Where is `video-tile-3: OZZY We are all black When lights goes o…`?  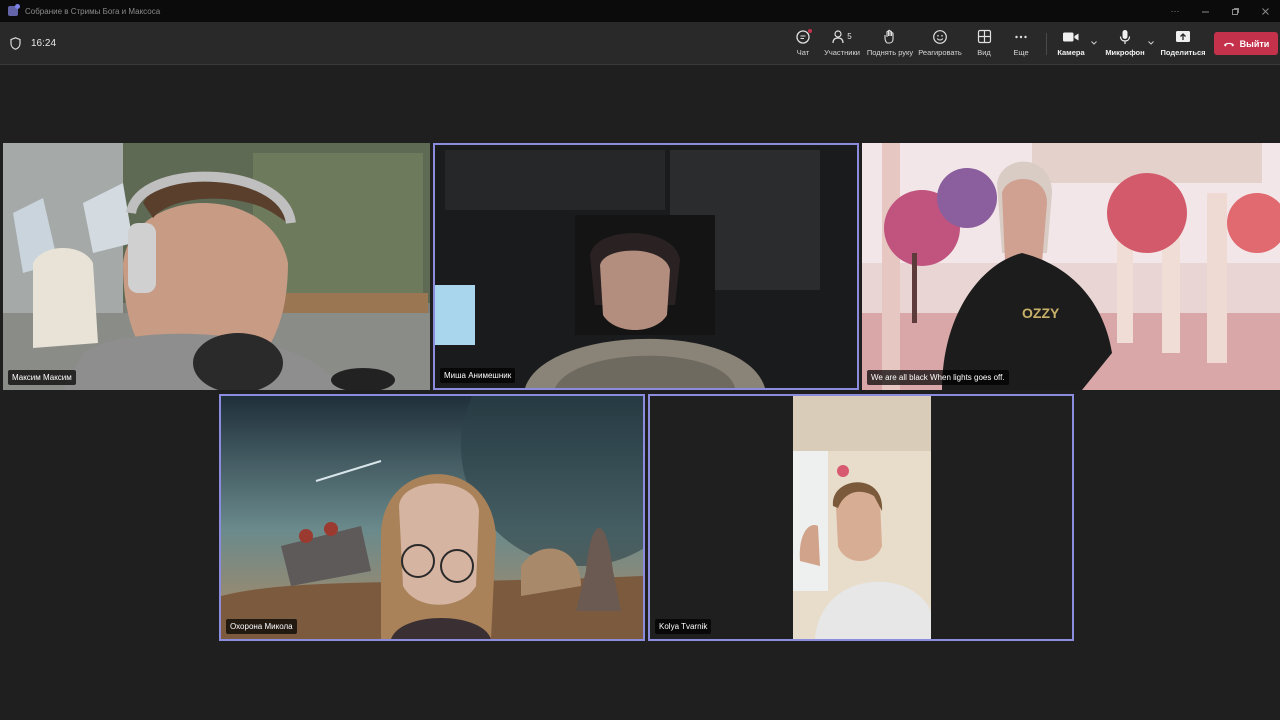 video-tile-3: OZZY We are all black When lights goes o… is located at coordinates (1071, 266).